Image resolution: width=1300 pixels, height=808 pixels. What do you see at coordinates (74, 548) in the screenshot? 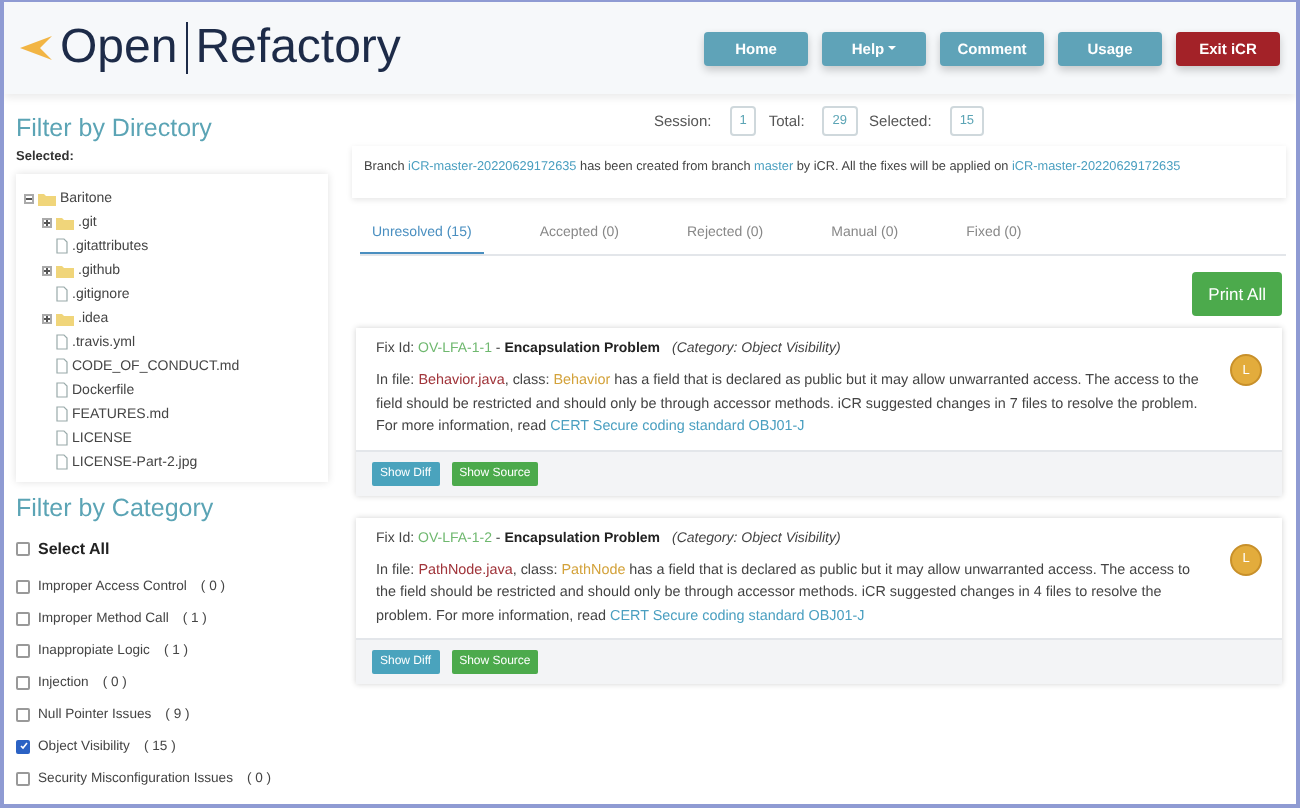
I see `category-label: Select All` at bounding box center [74, 548].